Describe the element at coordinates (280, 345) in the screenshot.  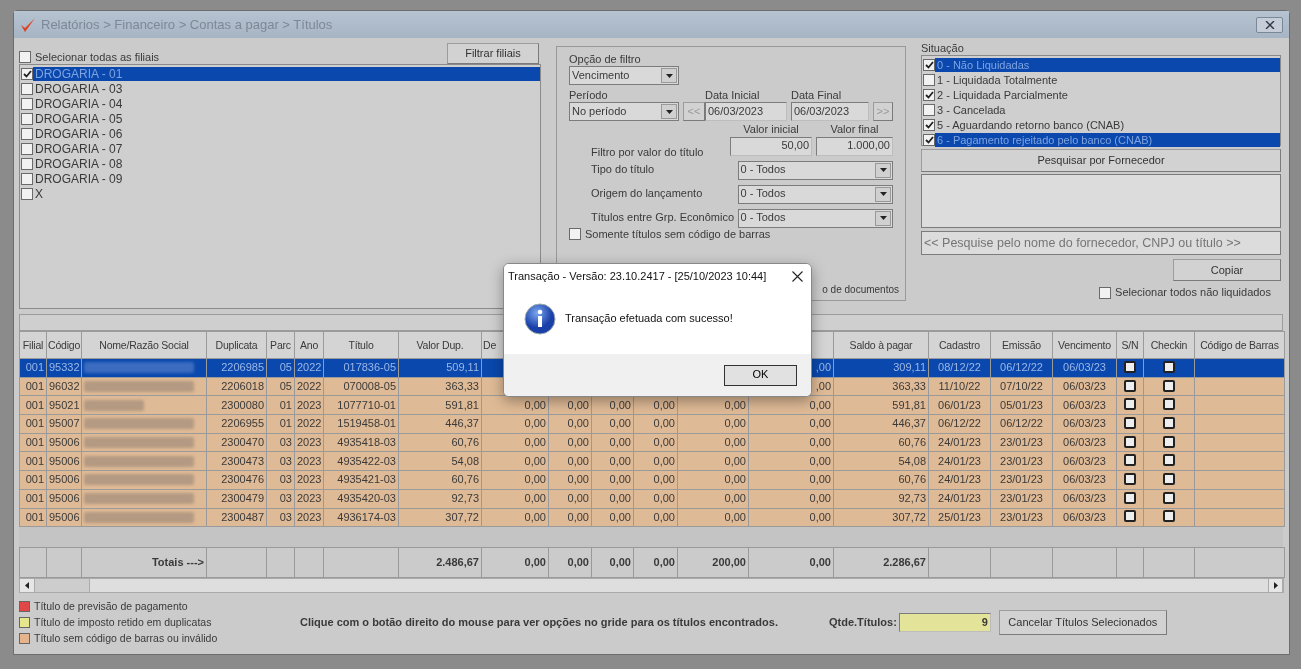
I see `column-header: Parc` at that location.